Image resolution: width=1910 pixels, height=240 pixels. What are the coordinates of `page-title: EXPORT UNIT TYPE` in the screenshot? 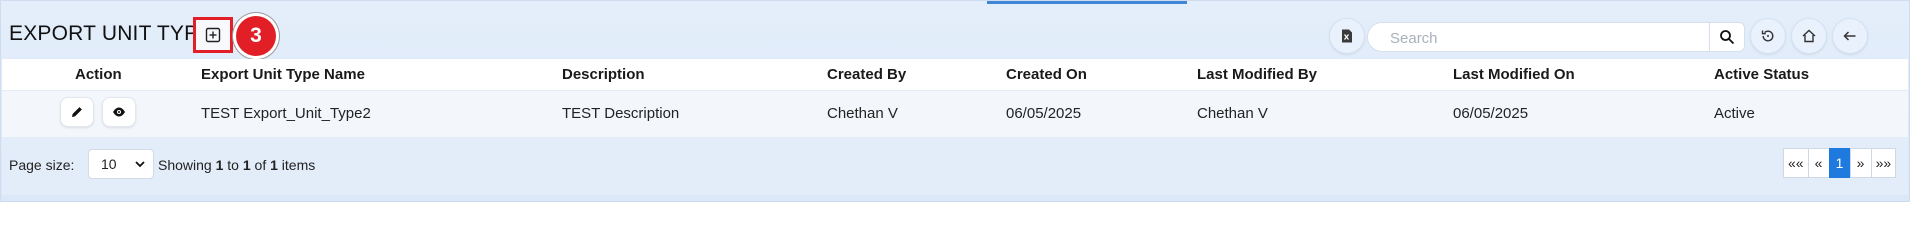 It's located at (111, 33).